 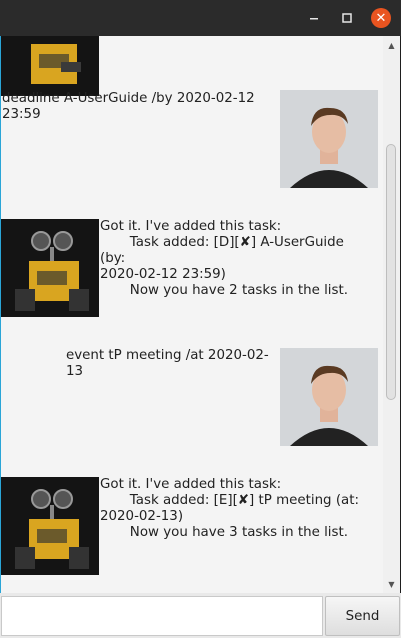 I want to click on title-bar: ✕, so click(x=200, y=18).